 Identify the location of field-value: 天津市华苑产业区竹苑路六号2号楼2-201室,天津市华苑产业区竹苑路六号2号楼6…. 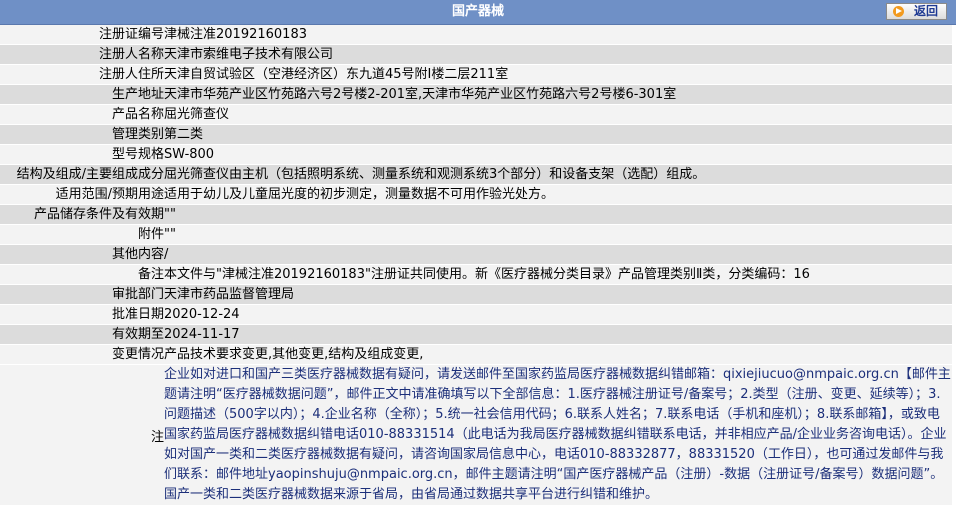
(558, 94).